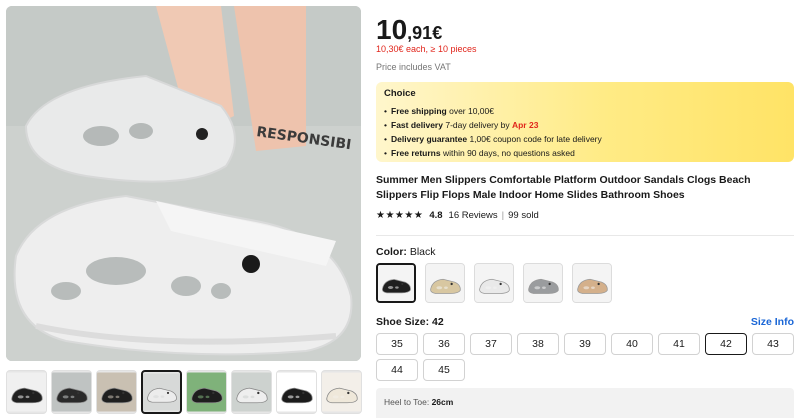 The height and width of the screenshot is (418, 800). What do you see at coordinates (207, 392) in the screenshot?
I see `thumb-green-background` at bounding box center [207, 392].